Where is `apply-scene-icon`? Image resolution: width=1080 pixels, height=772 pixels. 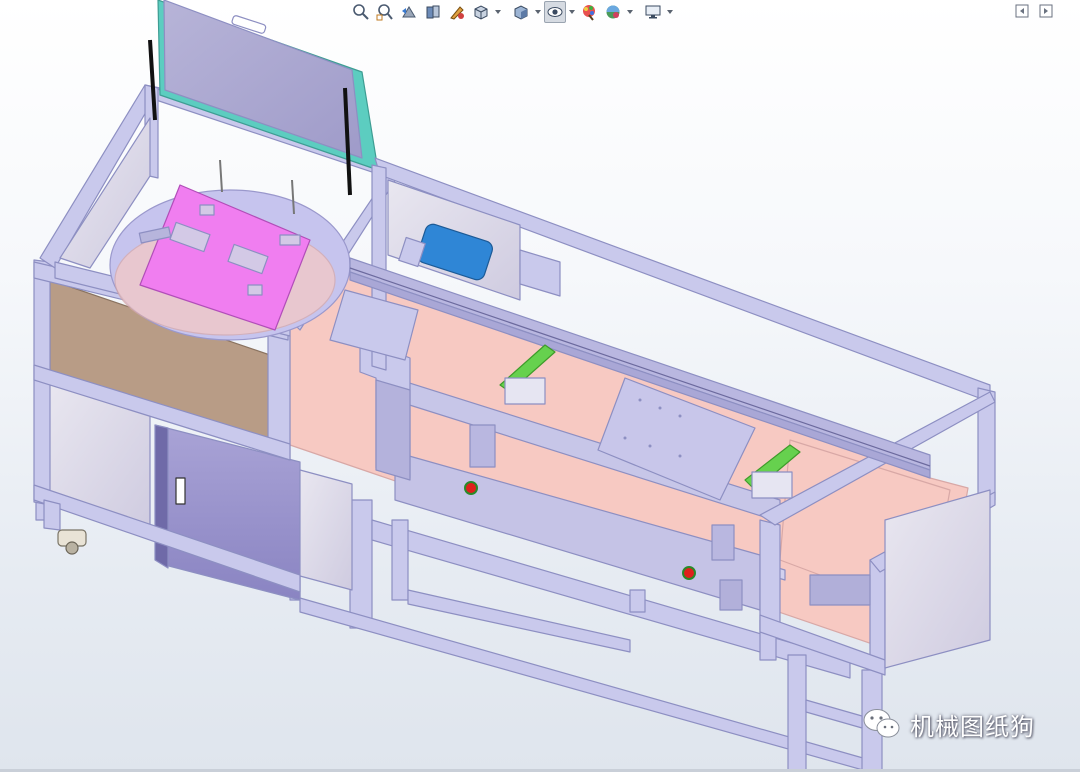 apply-scene-icon is located at coordinates (613, 12).